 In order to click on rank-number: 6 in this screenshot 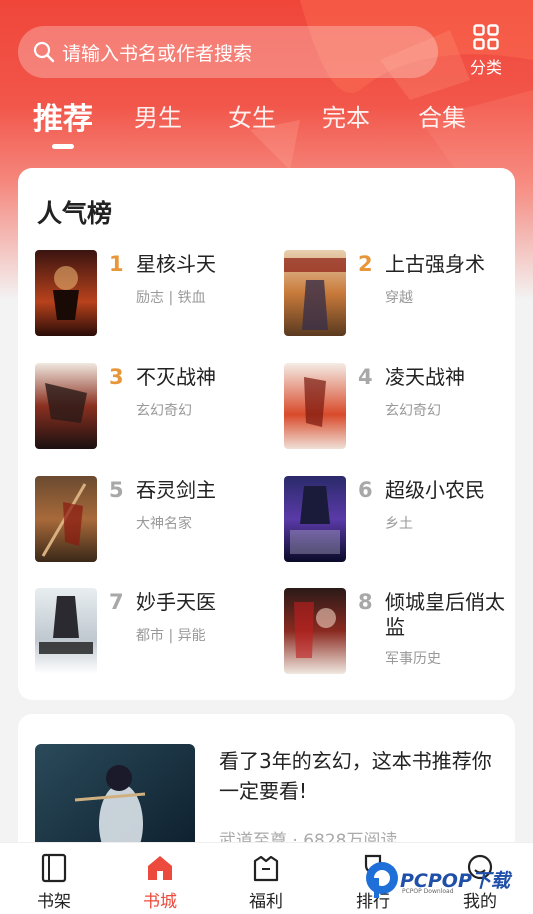, I will do `click(365, 490)`.